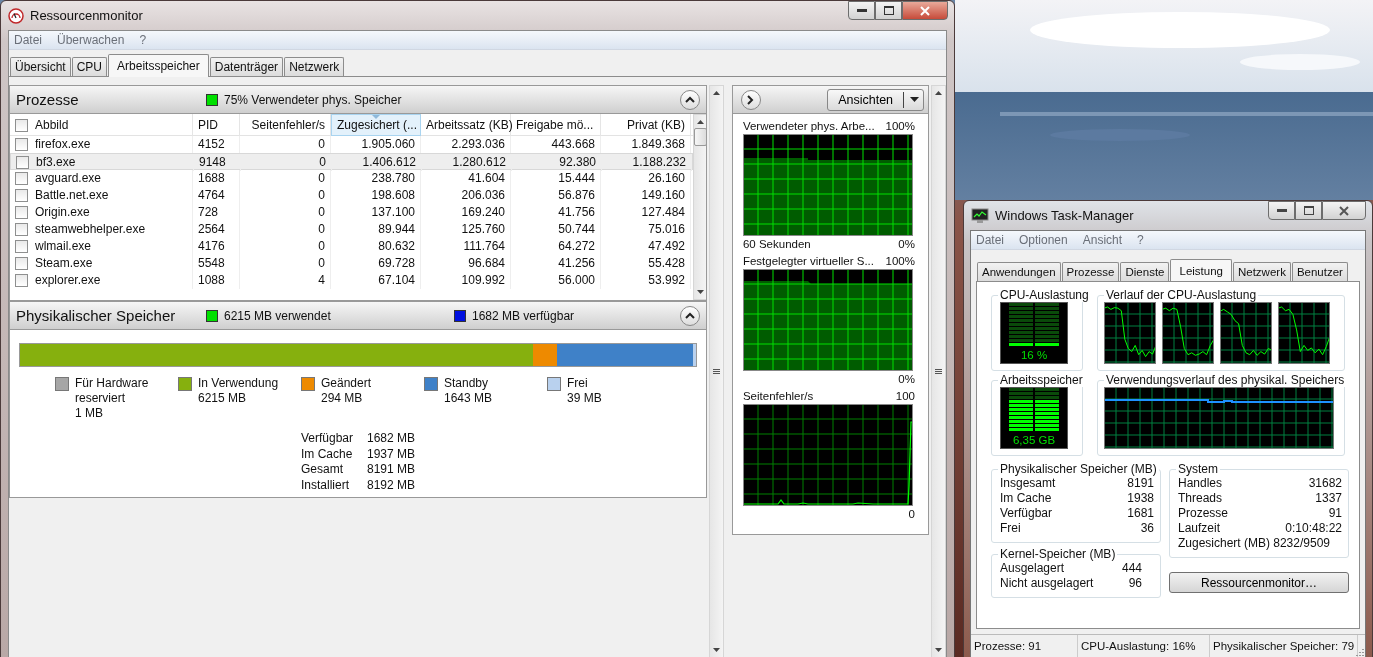  Describe the element at coordinates (216, 263) in the screenshot. I see `table-cell: 5548` at that location.